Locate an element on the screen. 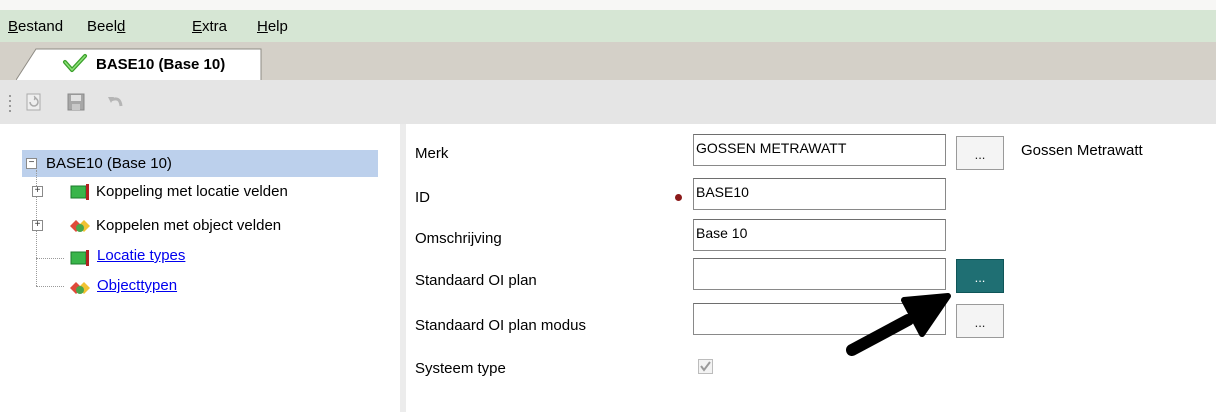 This screenshot has height=412, width=1216. menu-help-accel: H is located at coordinates (262, 26).